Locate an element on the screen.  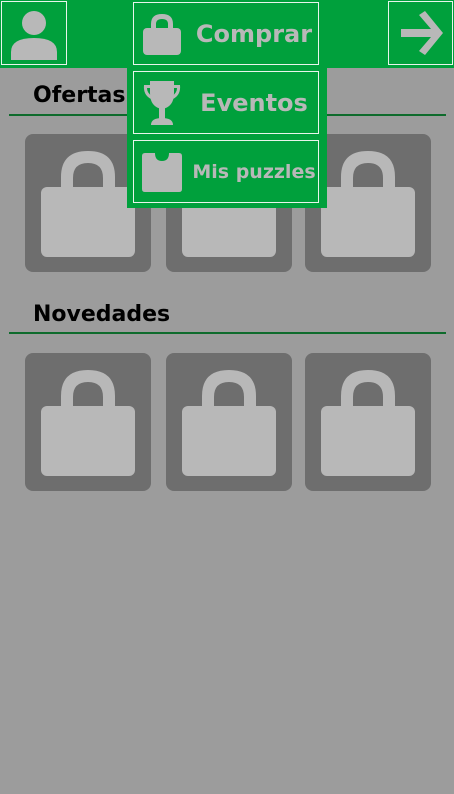
section-divider is located at coordinates (227, 333).